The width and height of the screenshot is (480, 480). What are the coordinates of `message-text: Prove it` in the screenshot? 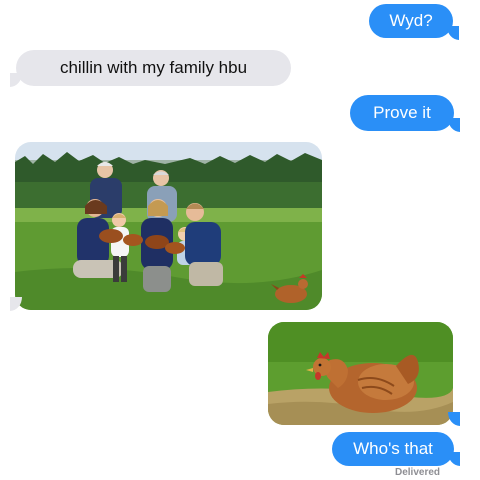 It's located at (402, 112).